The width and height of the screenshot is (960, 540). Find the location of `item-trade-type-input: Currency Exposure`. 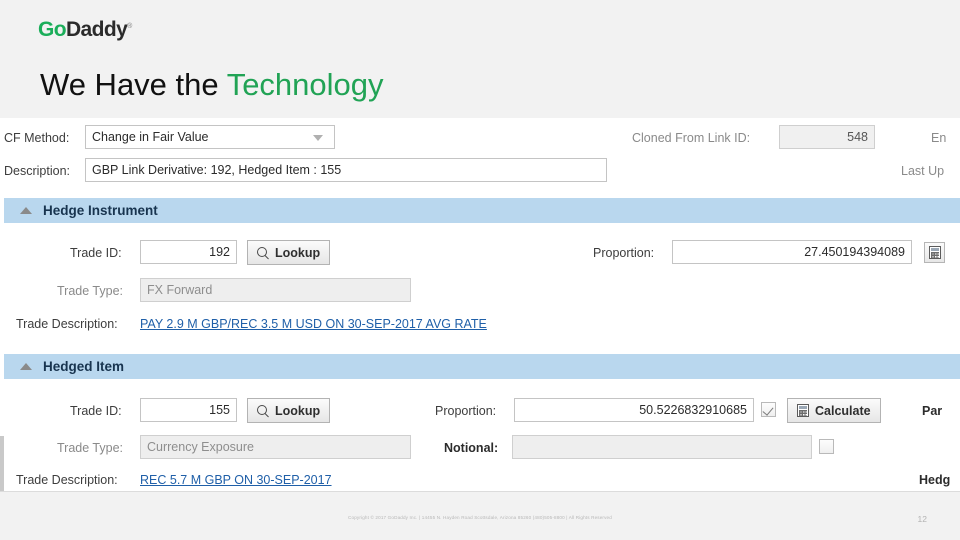

item-trade-type-input: Currency Exposure is located at coordinates (275, 447).